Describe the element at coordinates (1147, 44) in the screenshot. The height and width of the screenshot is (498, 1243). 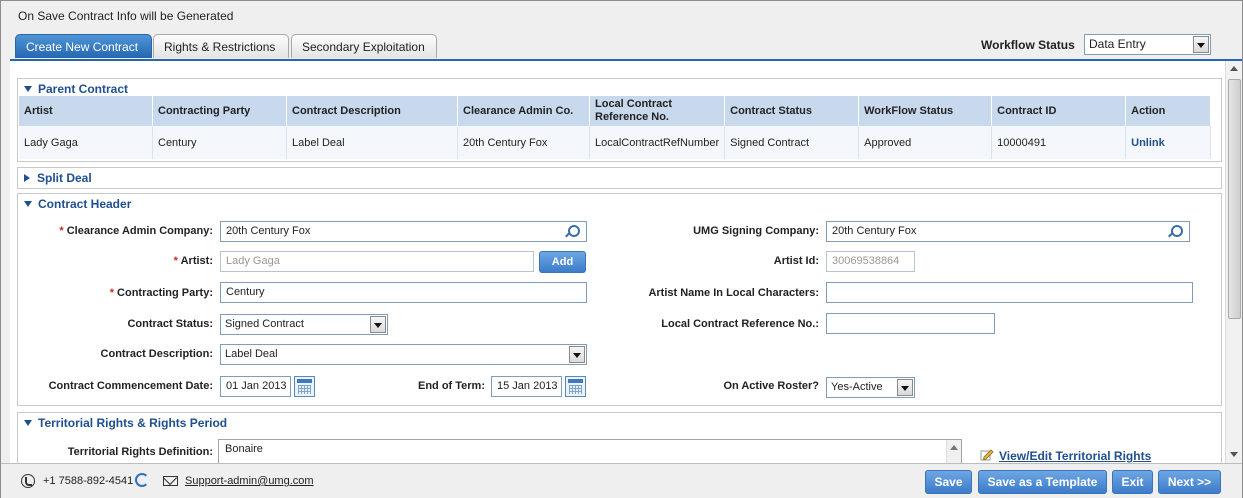
I see `workflow-status-select: Data Entry` at that location.